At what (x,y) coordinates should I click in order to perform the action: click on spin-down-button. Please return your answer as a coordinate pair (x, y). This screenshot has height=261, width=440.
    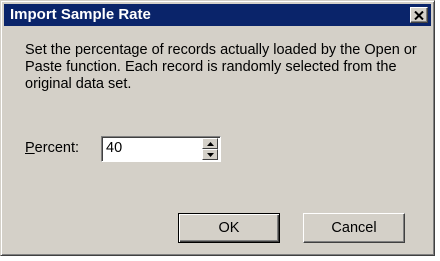
    Looking at the image, I should click on (210, 154).